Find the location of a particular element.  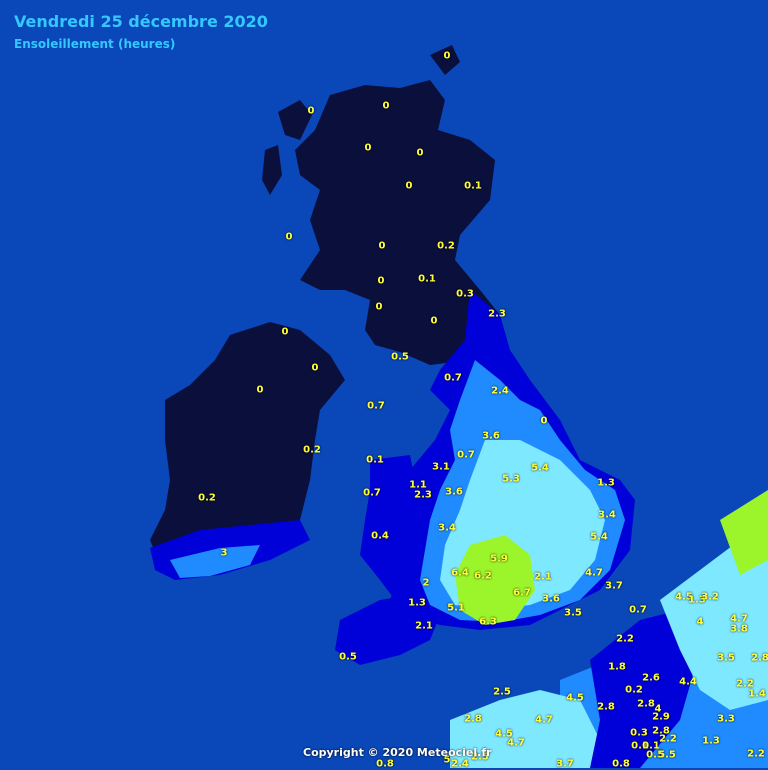

station-value: 5.1 is located at coordinates (456, 608).